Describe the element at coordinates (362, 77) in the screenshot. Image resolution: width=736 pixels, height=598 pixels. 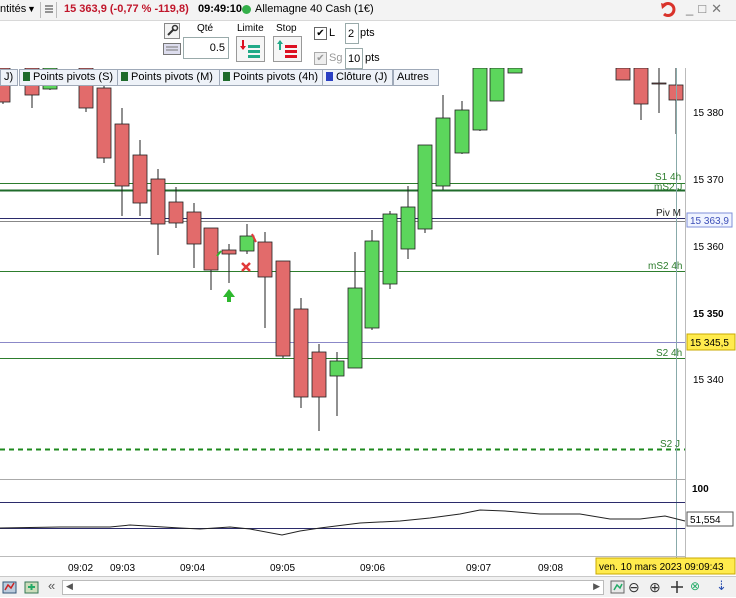
I see `tab-label: Clôture (J)` at that location.